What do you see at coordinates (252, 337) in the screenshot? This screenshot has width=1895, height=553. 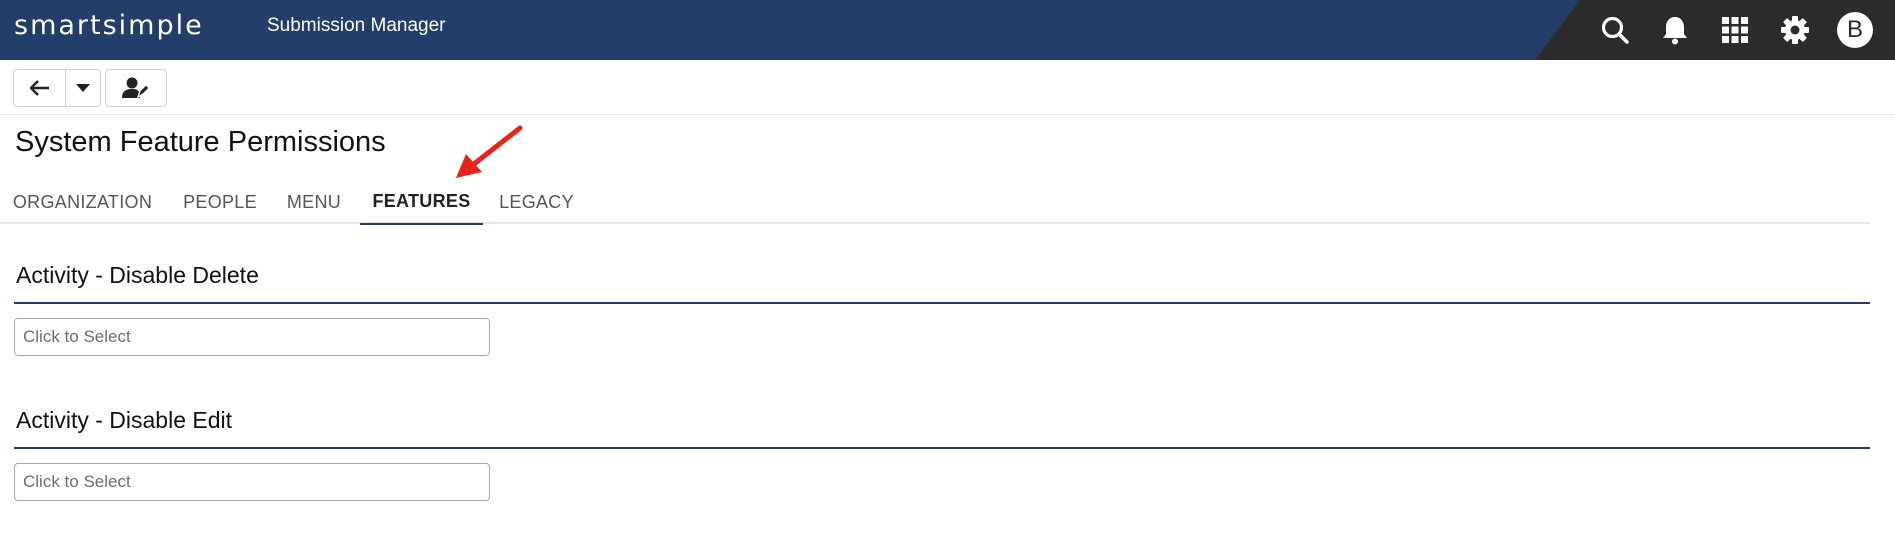 I see `disable-delete-select` at bounding box center [252, 337].